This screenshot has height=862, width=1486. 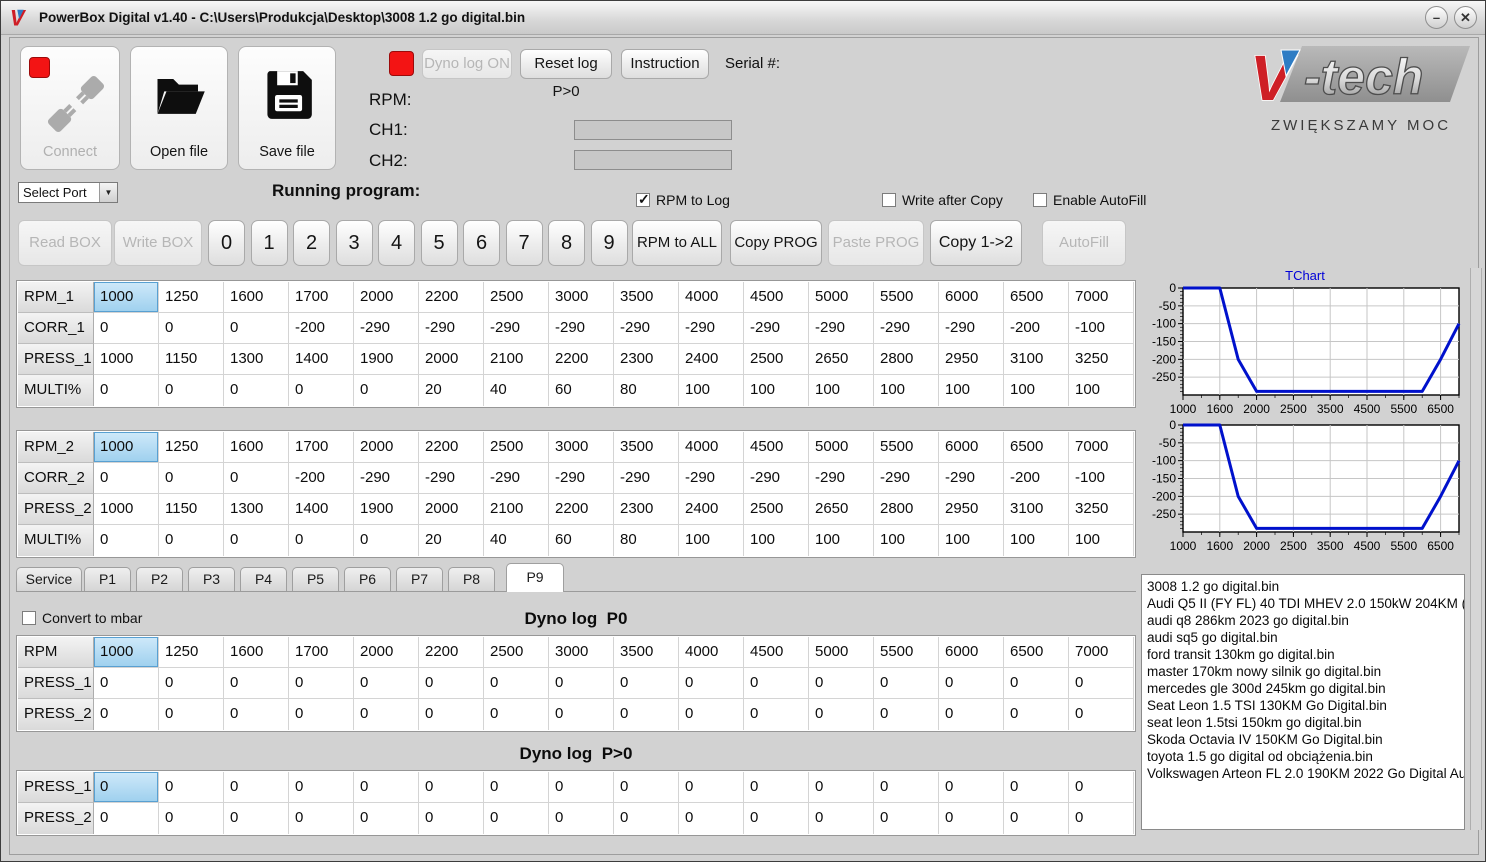 What do you see at coordinates (1101, 652) in the screenshot?
I see `table-cell: 7000` at bounding box center [1101, 652].